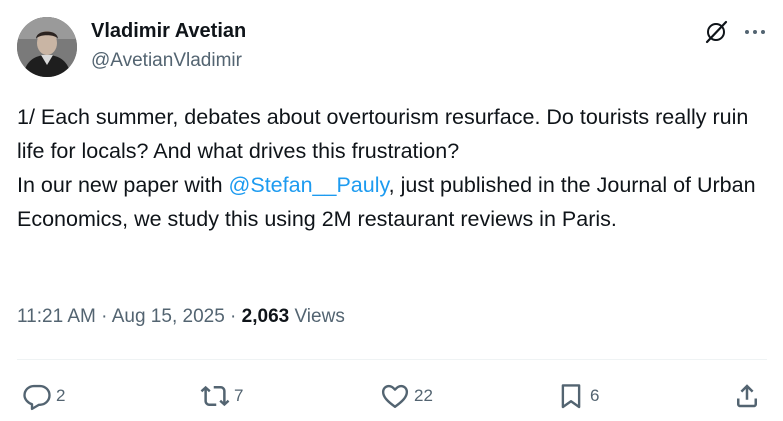 The width and height of the screenshot is (783, 421). Describe the element at coordinates (123, 185) in the screenshot. I see `tweet-text-segment: In our new paper with` at that location.